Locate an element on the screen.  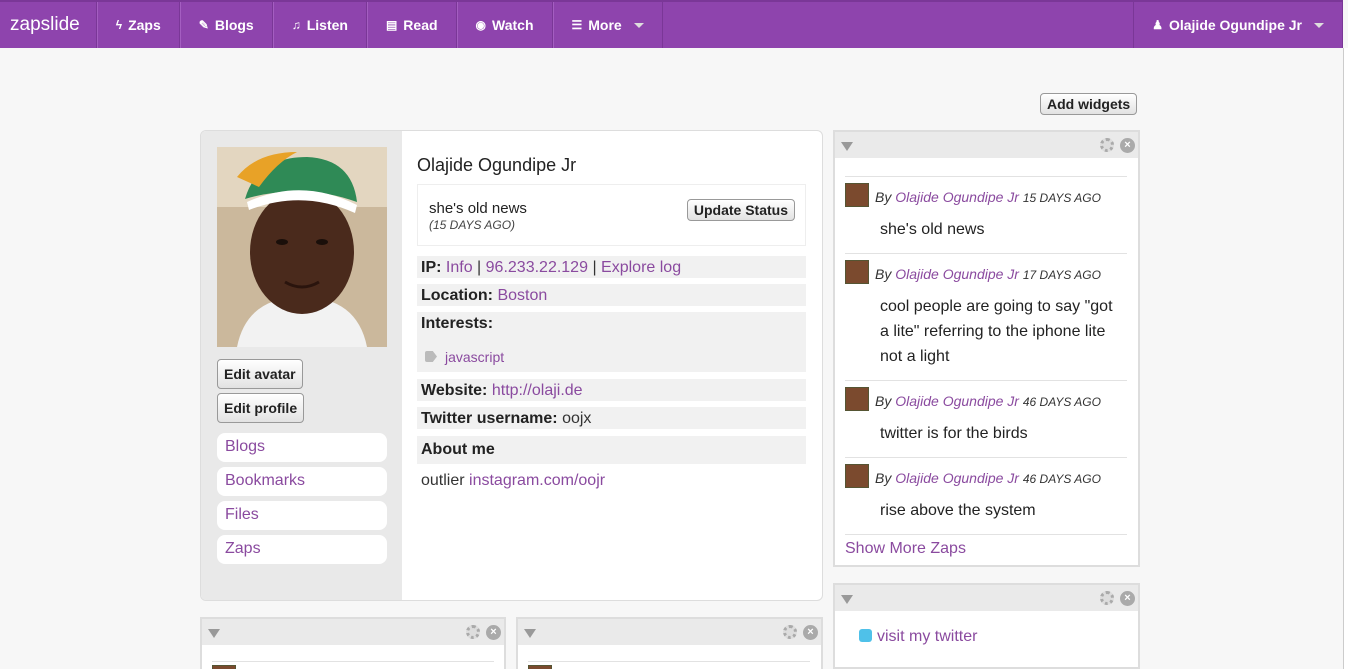
about-link: instagram.com/oojr is located at coordinates (537, 480).